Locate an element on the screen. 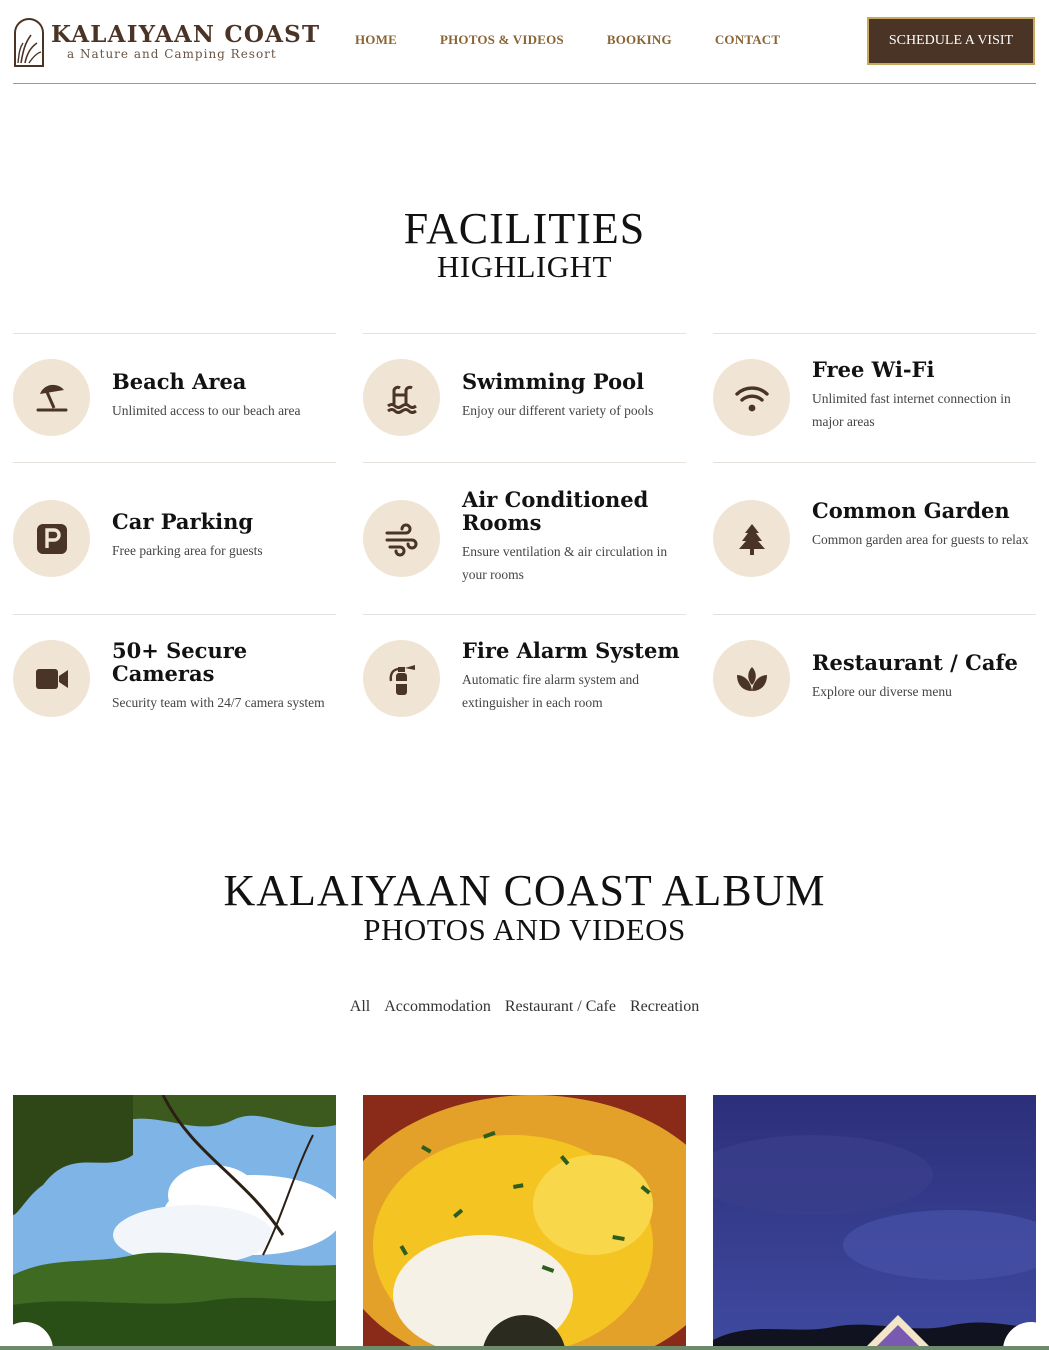  video-camera-icon is located at coordinates (51, 678).